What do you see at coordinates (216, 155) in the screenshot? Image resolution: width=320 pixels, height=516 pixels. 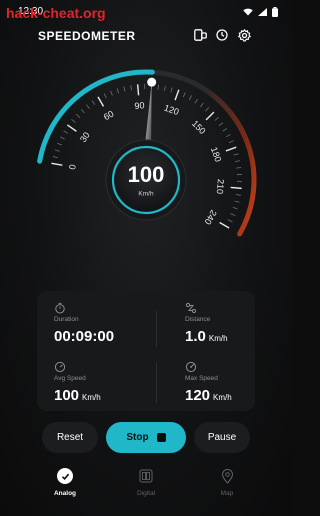 I see `gauge-tick-label: 180` at bounding box center [216, 155].